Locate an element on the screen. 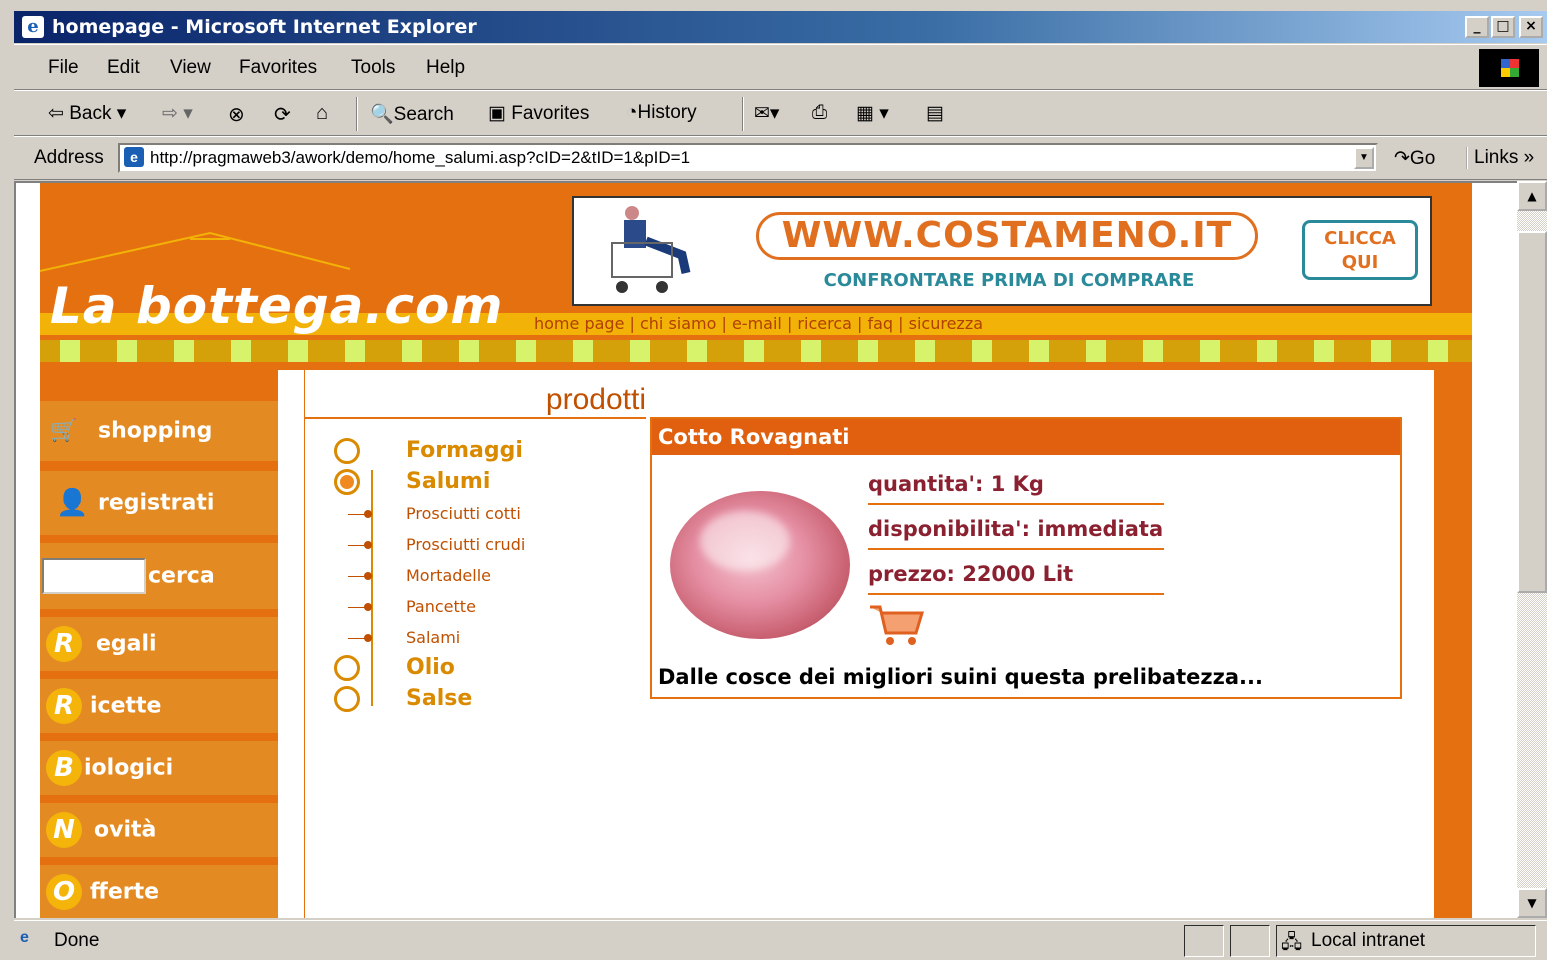 Image resolution: width=1547 pixels, height=960 pixels. menu-bar: File Edit View Favorites Tools Help is located at coordinates (780, 67).